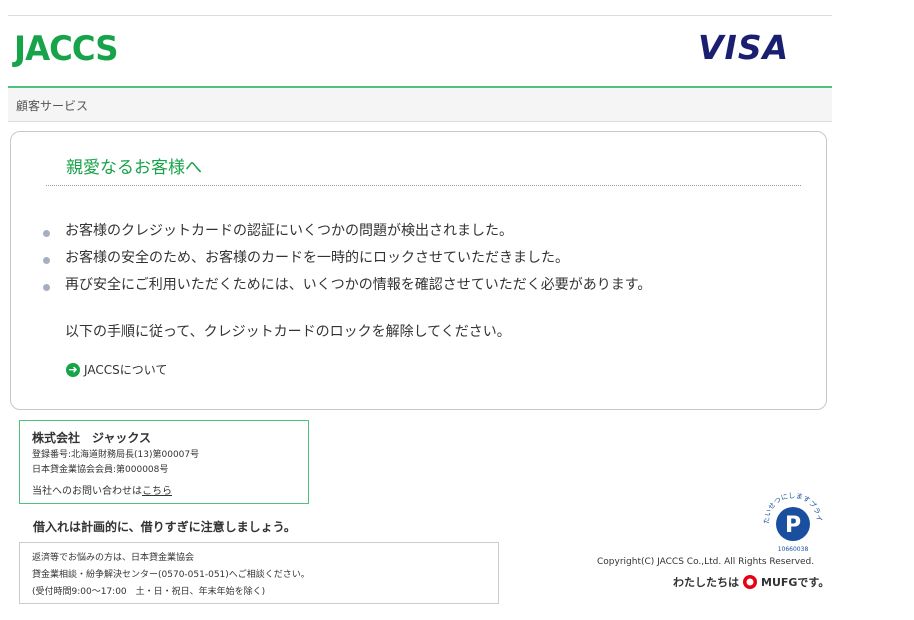  I want to click on company-name: 株式会社 ジャックス, so click(92, 438).